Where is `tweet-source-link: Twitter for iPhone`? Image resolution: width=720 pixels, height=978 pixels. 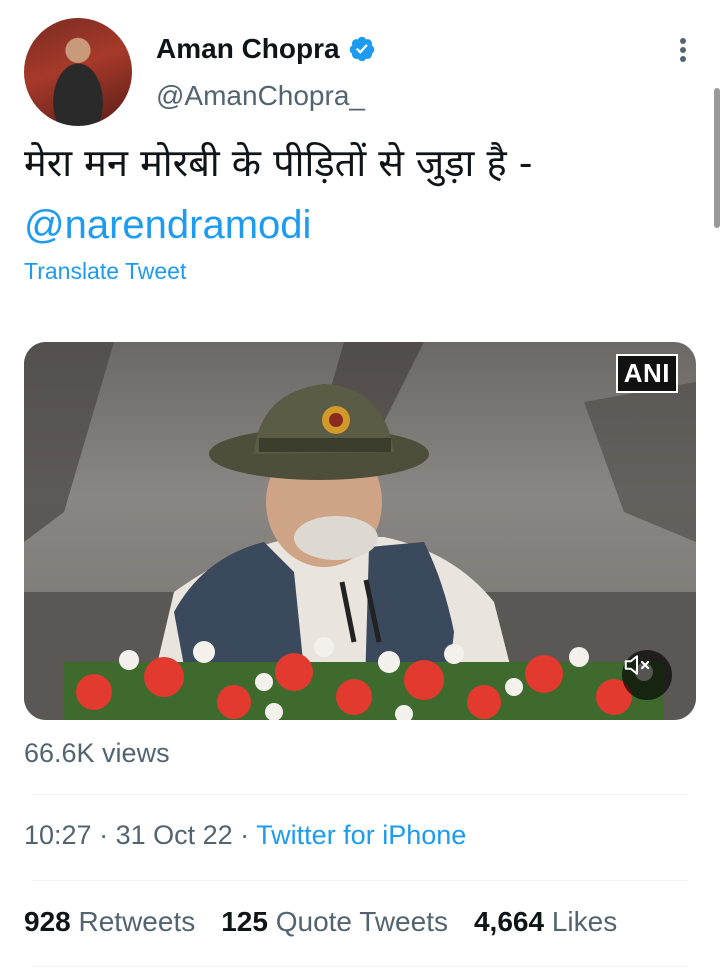 tweet-source-link: Twitter for iPhone is located at coordinates (361, 835).